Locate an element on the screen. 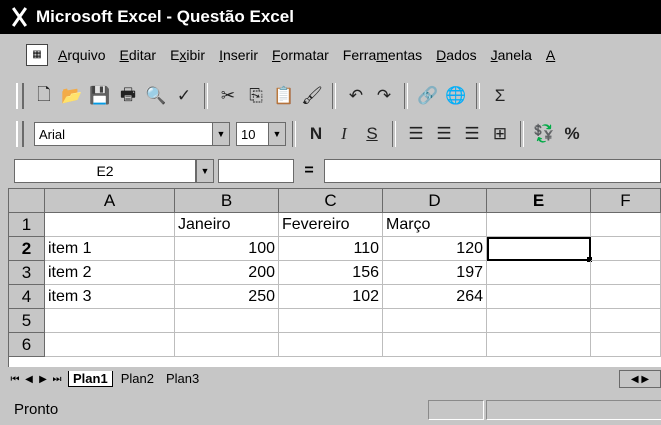 The width and height of the screenshot is (661, 425). merge-center-icon: ⊞ is located at coordinates (500, 134).